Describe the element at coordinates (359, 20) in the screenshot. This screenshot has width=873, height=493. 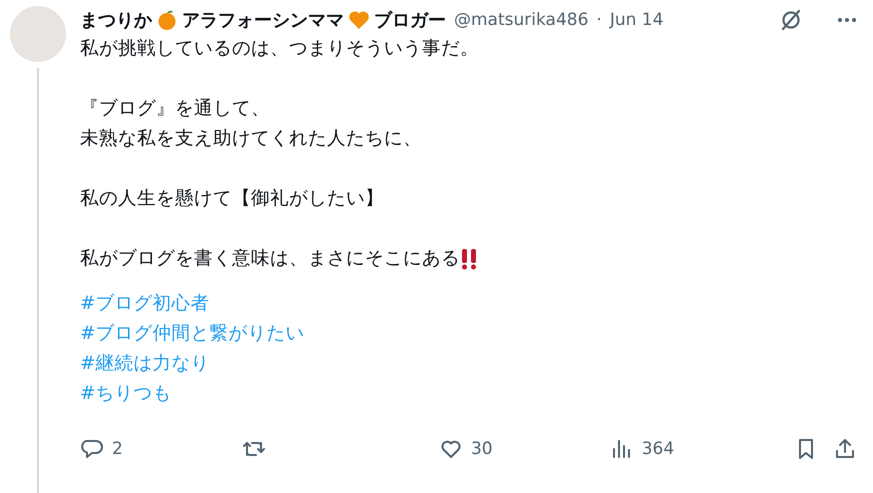
I see `heart-icon` at that location.